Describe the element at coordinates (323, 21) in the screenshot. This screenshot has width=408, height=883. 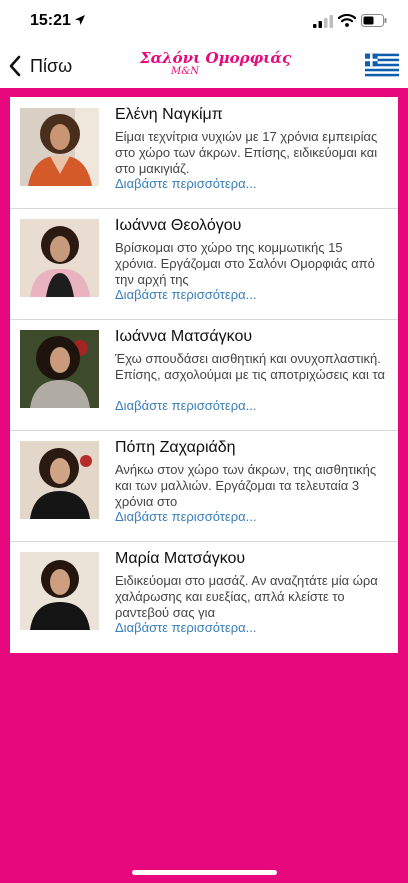
I see `cellular-signal-icon` at that location.